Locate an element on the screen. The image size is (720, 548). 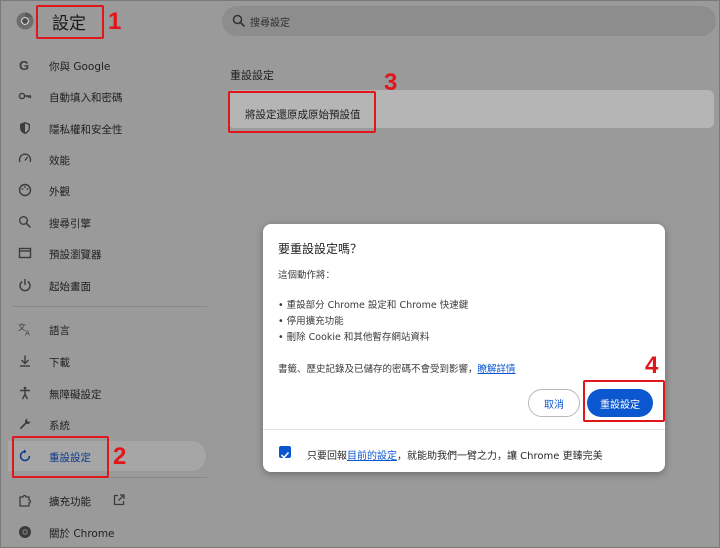
sidebar-item-on-startup: 起始畫面 is located at coordinates (107, 285).